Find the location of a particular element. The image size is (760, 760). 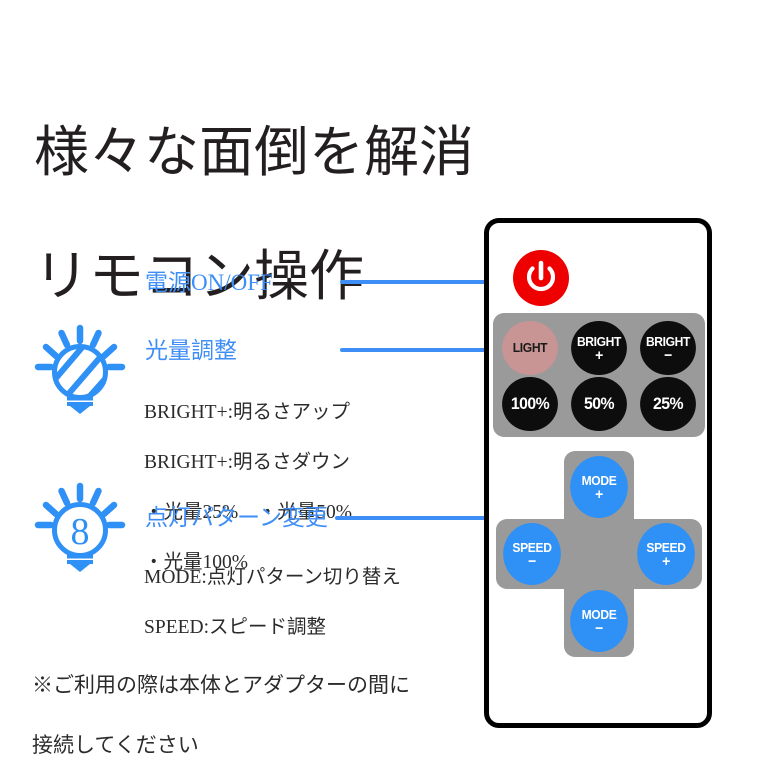

brightness-100-label: 100% is located at coordinates (530, 403).